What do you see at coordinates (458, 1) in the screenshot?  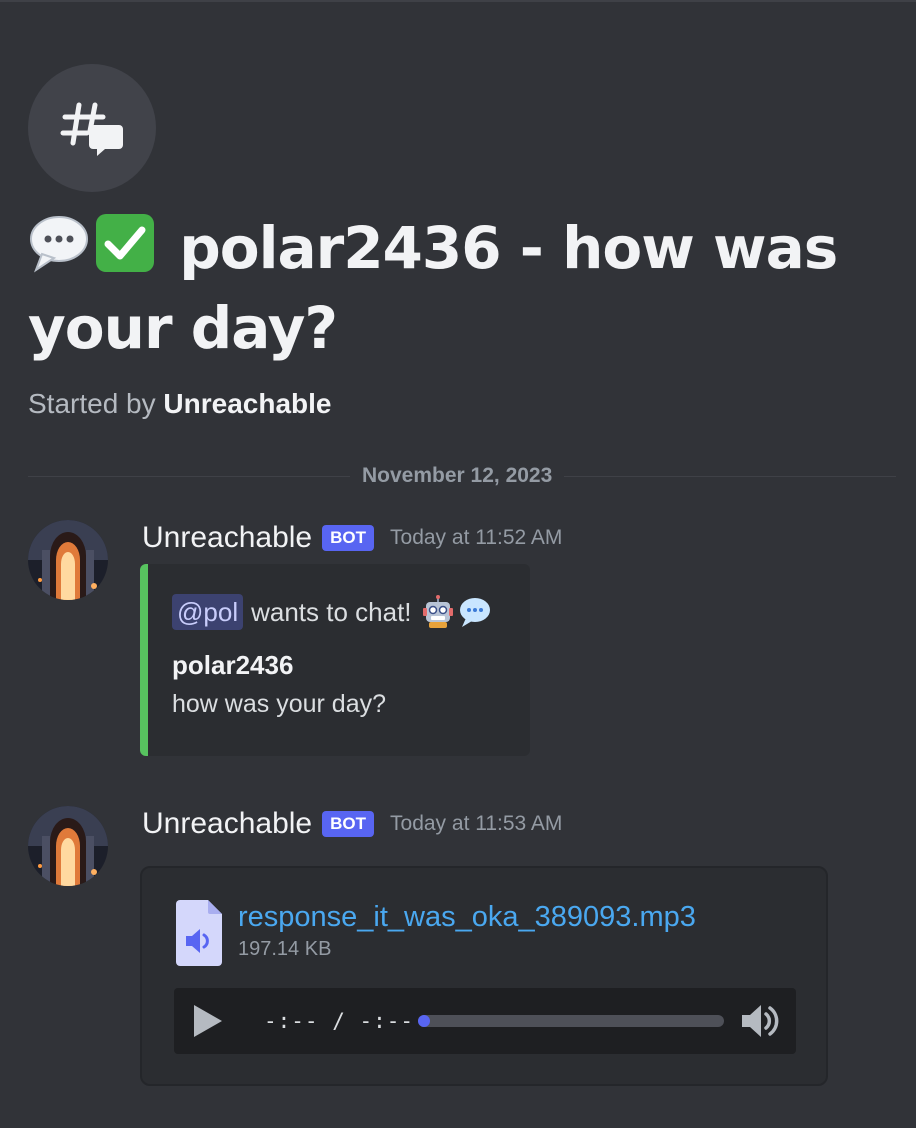 I see `top-border` at bounding box center [458, 1].